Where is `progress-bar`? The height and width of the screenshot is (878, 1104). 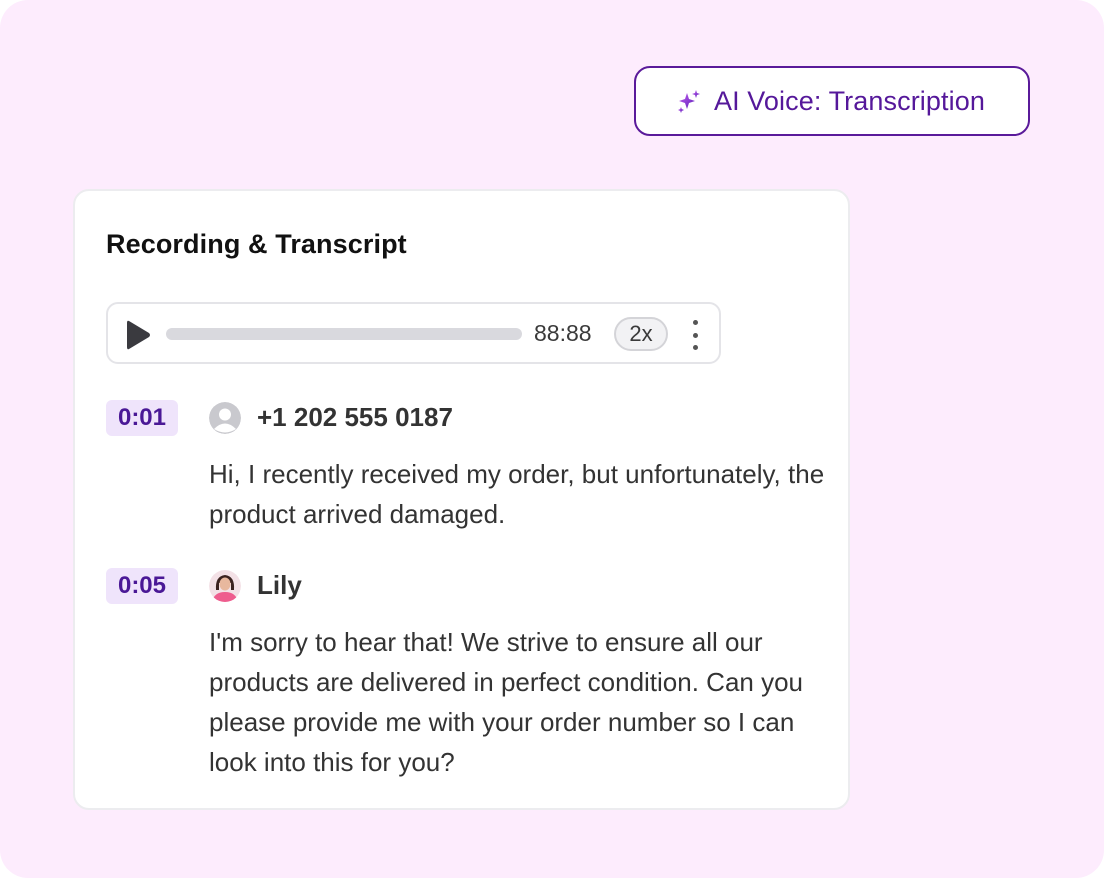 progress-bar is located at coordinates (344, 334).